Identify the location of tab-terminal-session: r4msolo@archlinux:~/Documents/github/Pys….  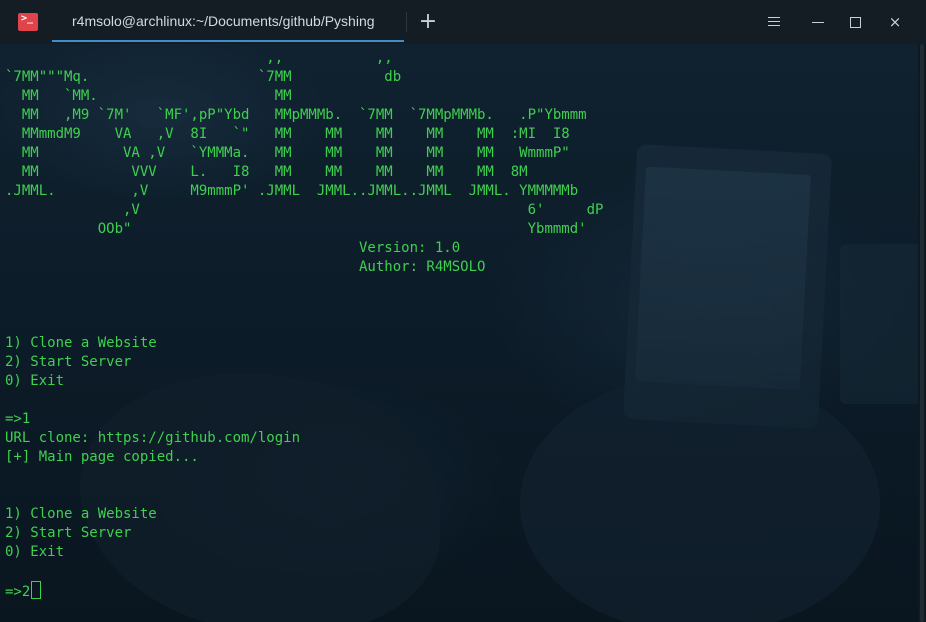
(228, 22).